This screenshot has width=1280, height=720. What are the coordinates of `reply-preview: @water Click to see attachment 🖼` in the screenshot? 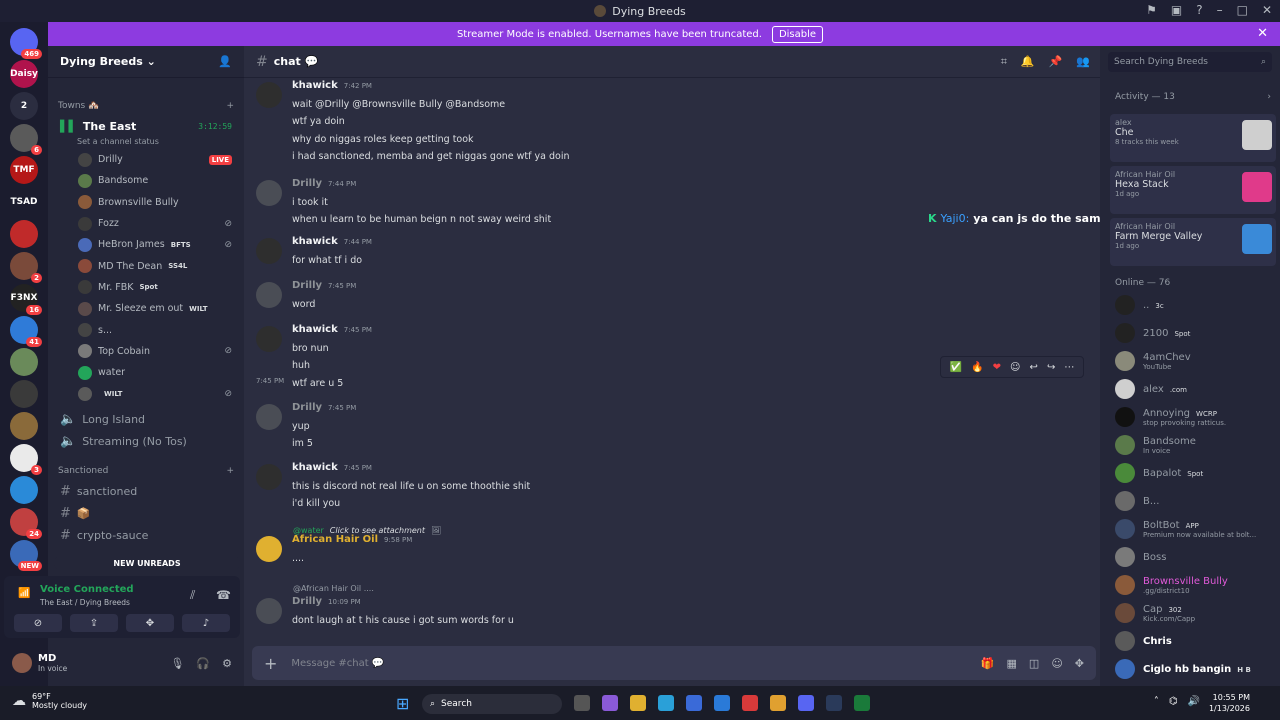 It's located at (367, 530).